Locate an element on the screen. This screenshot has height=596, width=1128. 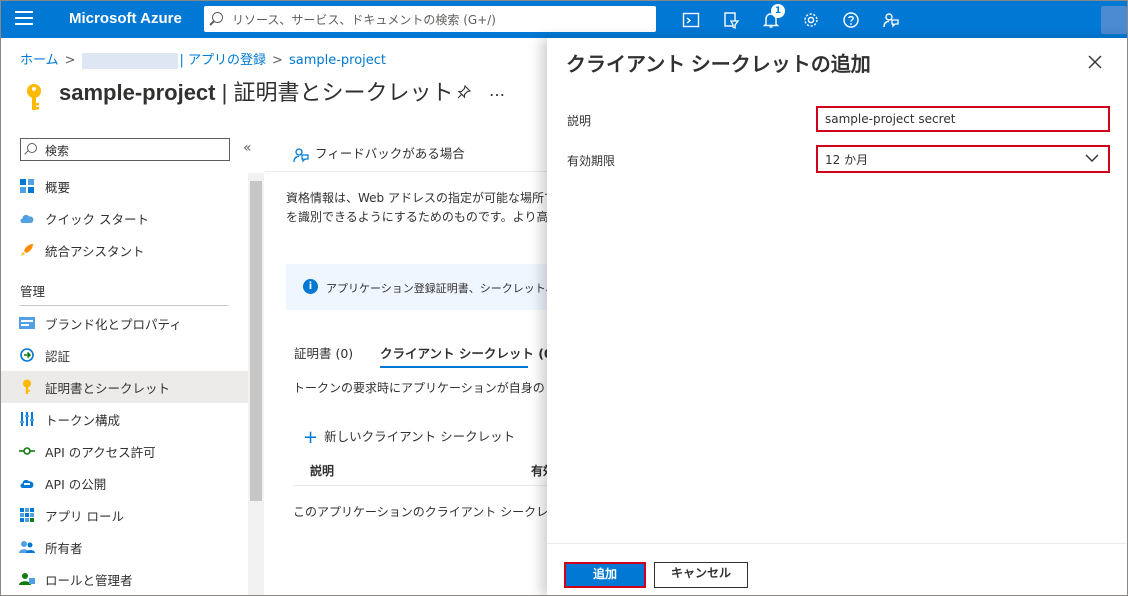
rocket-icon is located at coordinates (27, 250).